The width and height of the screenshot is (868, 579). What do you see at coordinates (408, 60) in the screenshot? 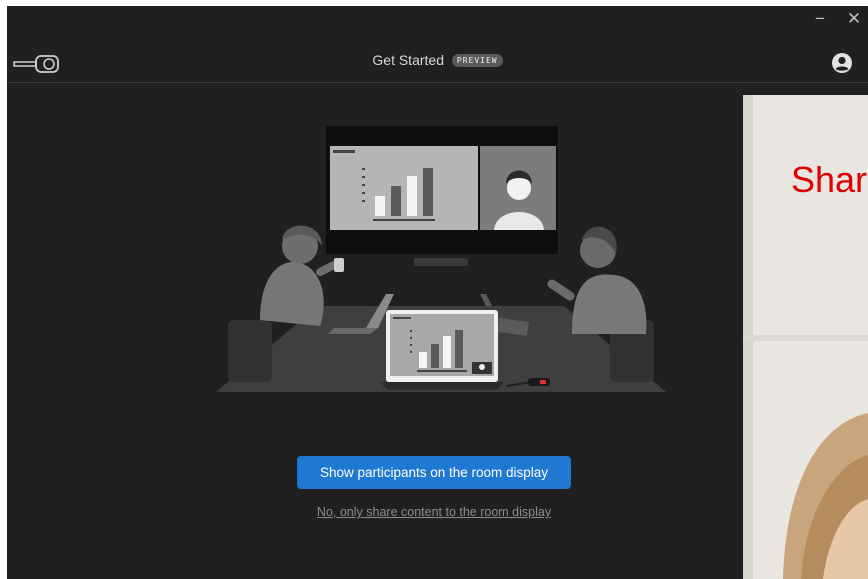
I see `title-text: Get Started` at bounding box center [408, 60].